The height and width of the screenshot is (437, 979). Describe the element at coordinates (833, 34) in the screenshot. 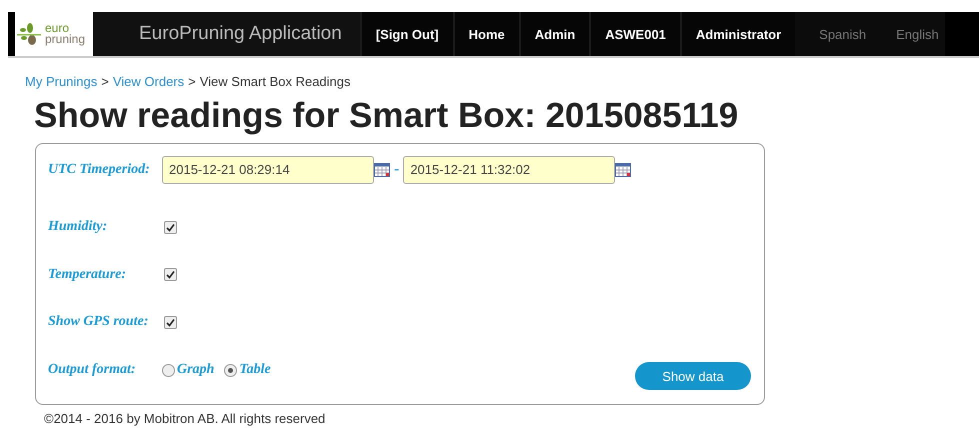

I see `language-link: Spanish` at that location.